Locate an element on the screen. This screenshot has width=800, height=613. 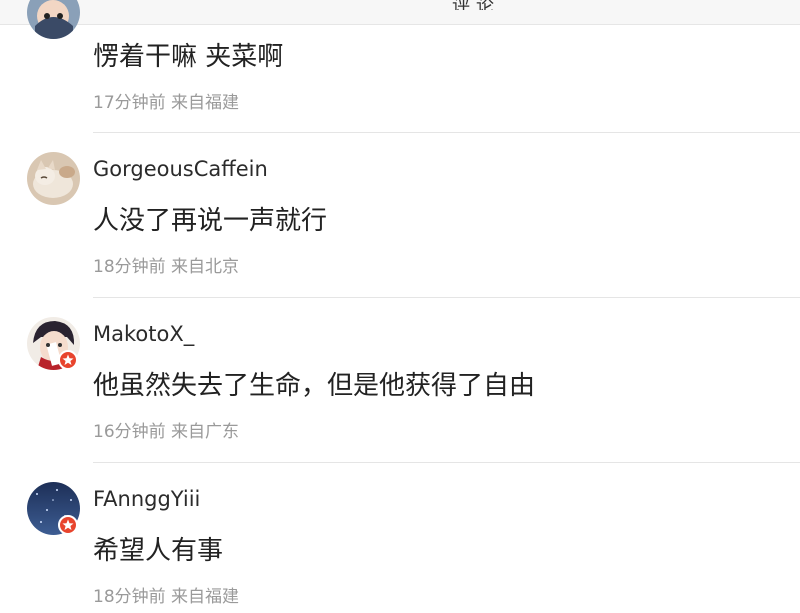
comment-meta: 17分钟前 来自福建 is located at coordinates (166, 100).